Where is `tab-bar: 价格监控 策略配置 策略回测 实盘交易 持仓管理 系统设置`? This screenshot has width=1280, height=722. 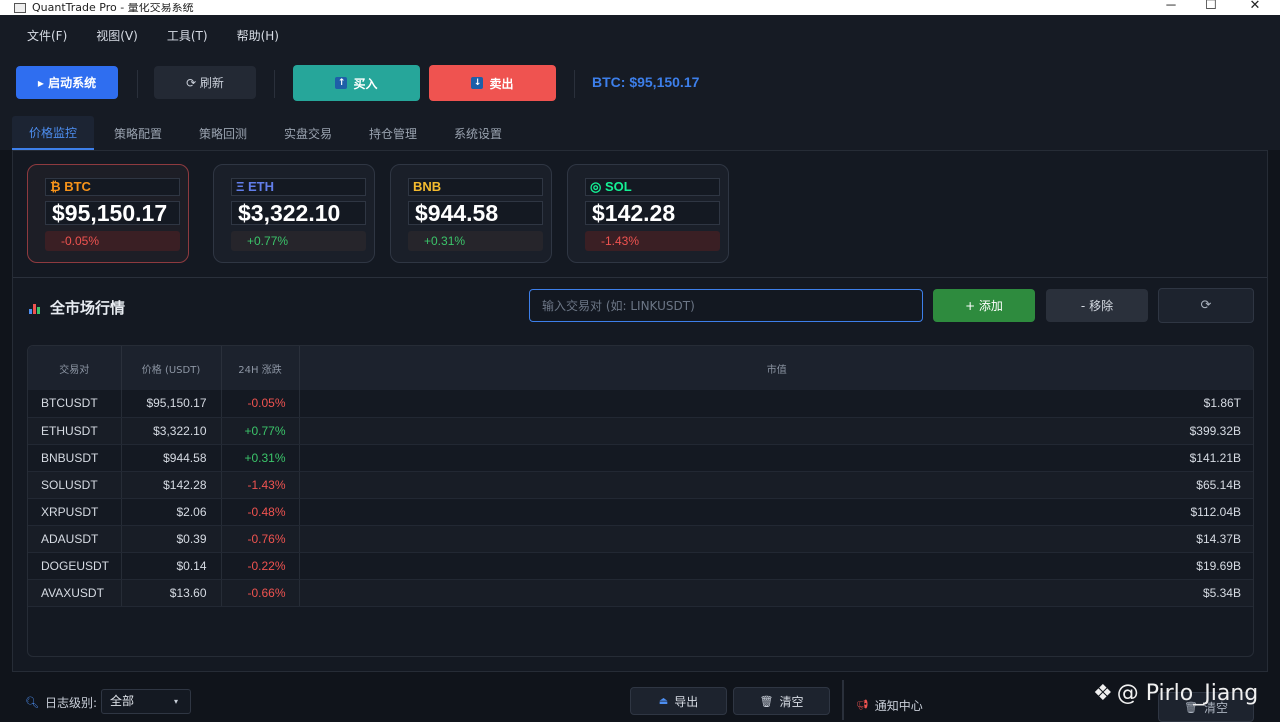
tab-bar: 价格监控 策略配置 策略回测 实盘交易 持仓管理 系统设置 is located at coordinates (640, 131).